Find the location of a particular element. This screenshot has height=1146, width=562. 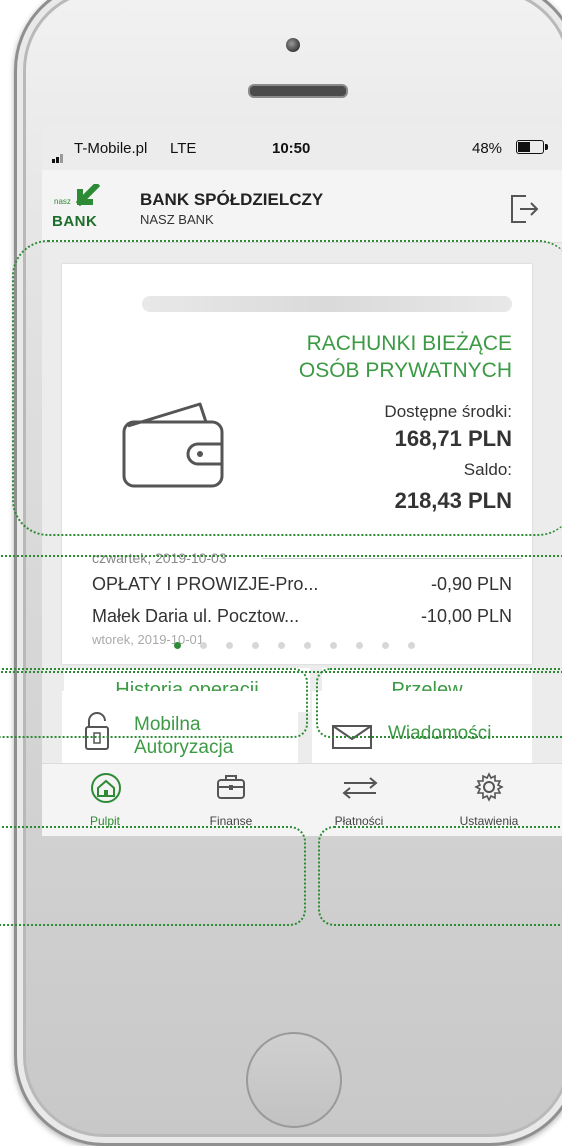

bank-subtitle: NASZ BANK is located at coordinates (177, 219).